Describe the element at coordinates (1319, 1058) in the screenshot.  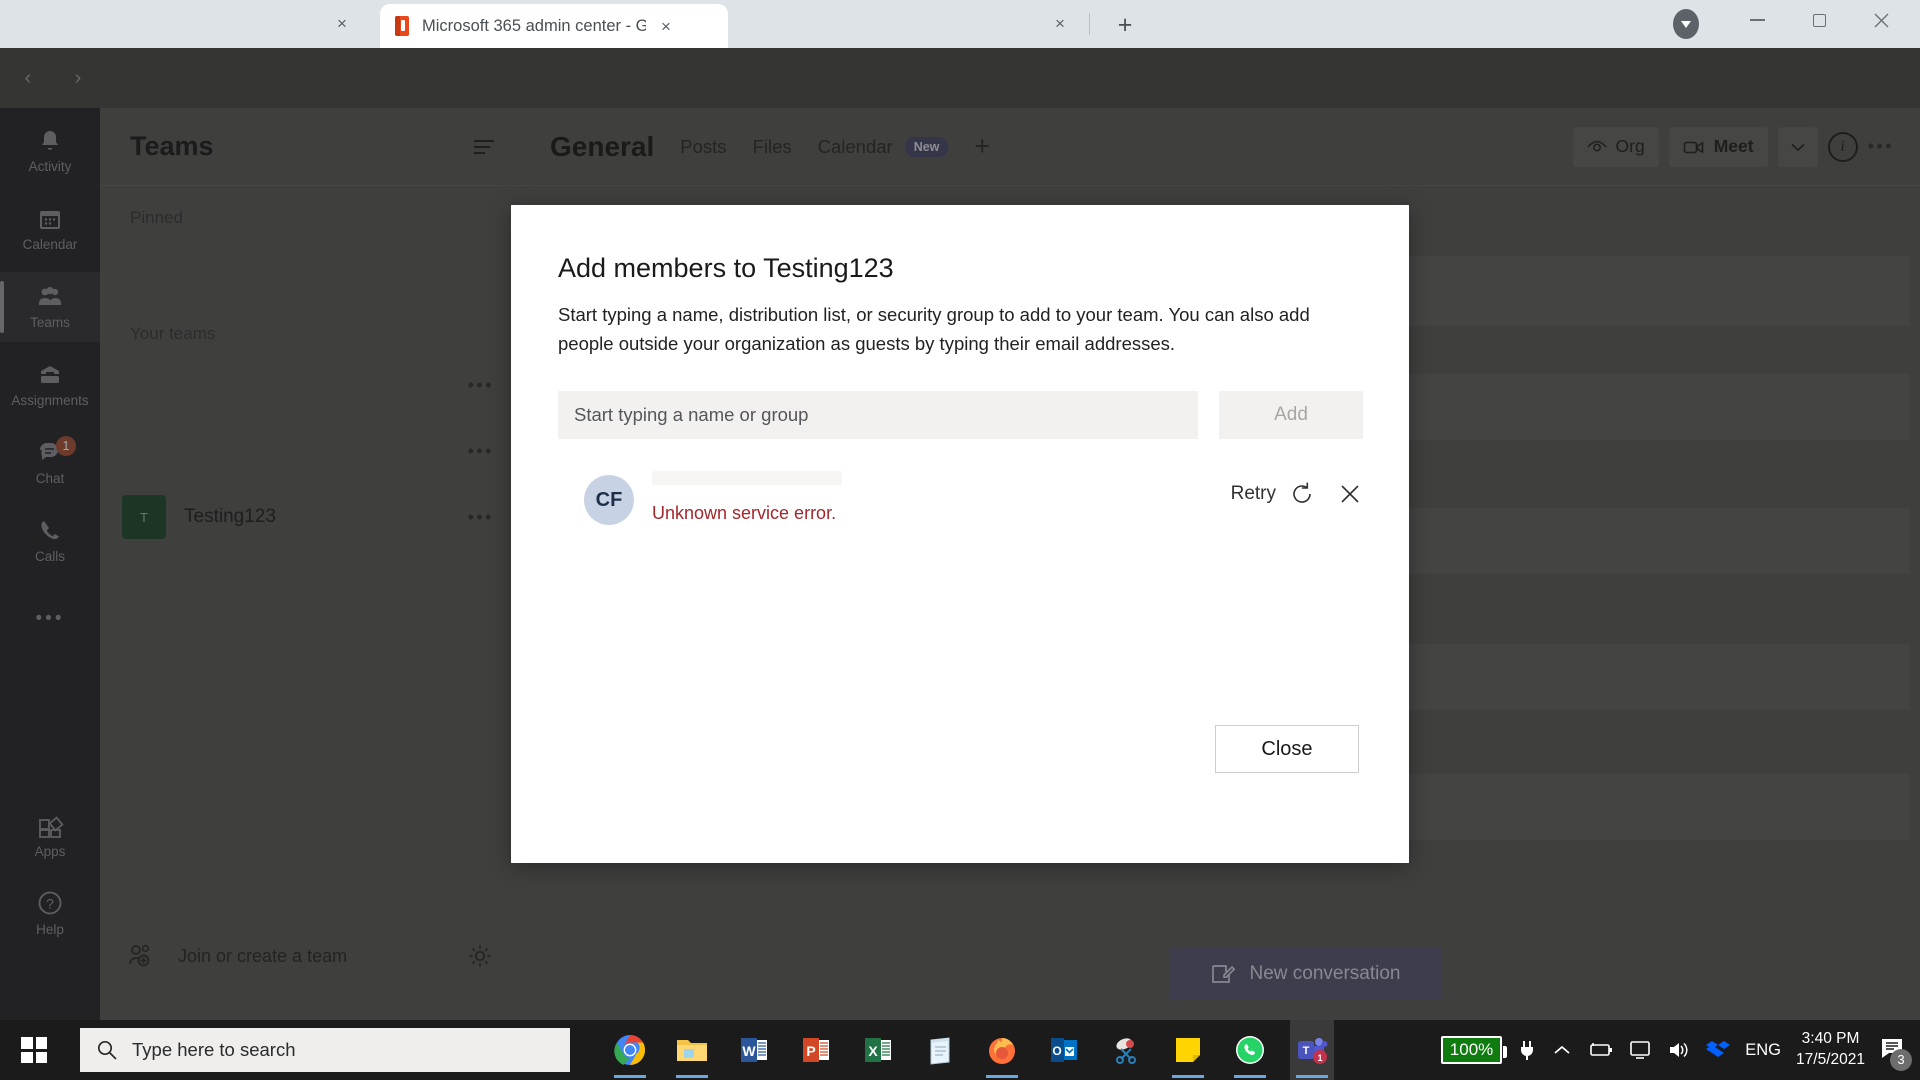
I see `teams-taskbar-badge: 1` at that location.